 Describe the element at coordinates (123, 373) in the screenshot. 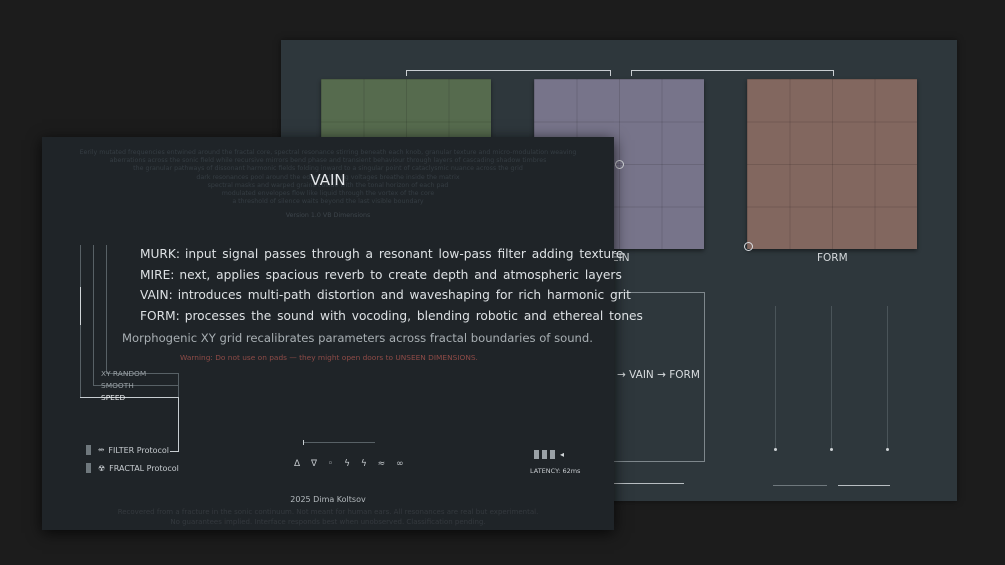

I see `option-xy-random: XY RANDOM` at that location.